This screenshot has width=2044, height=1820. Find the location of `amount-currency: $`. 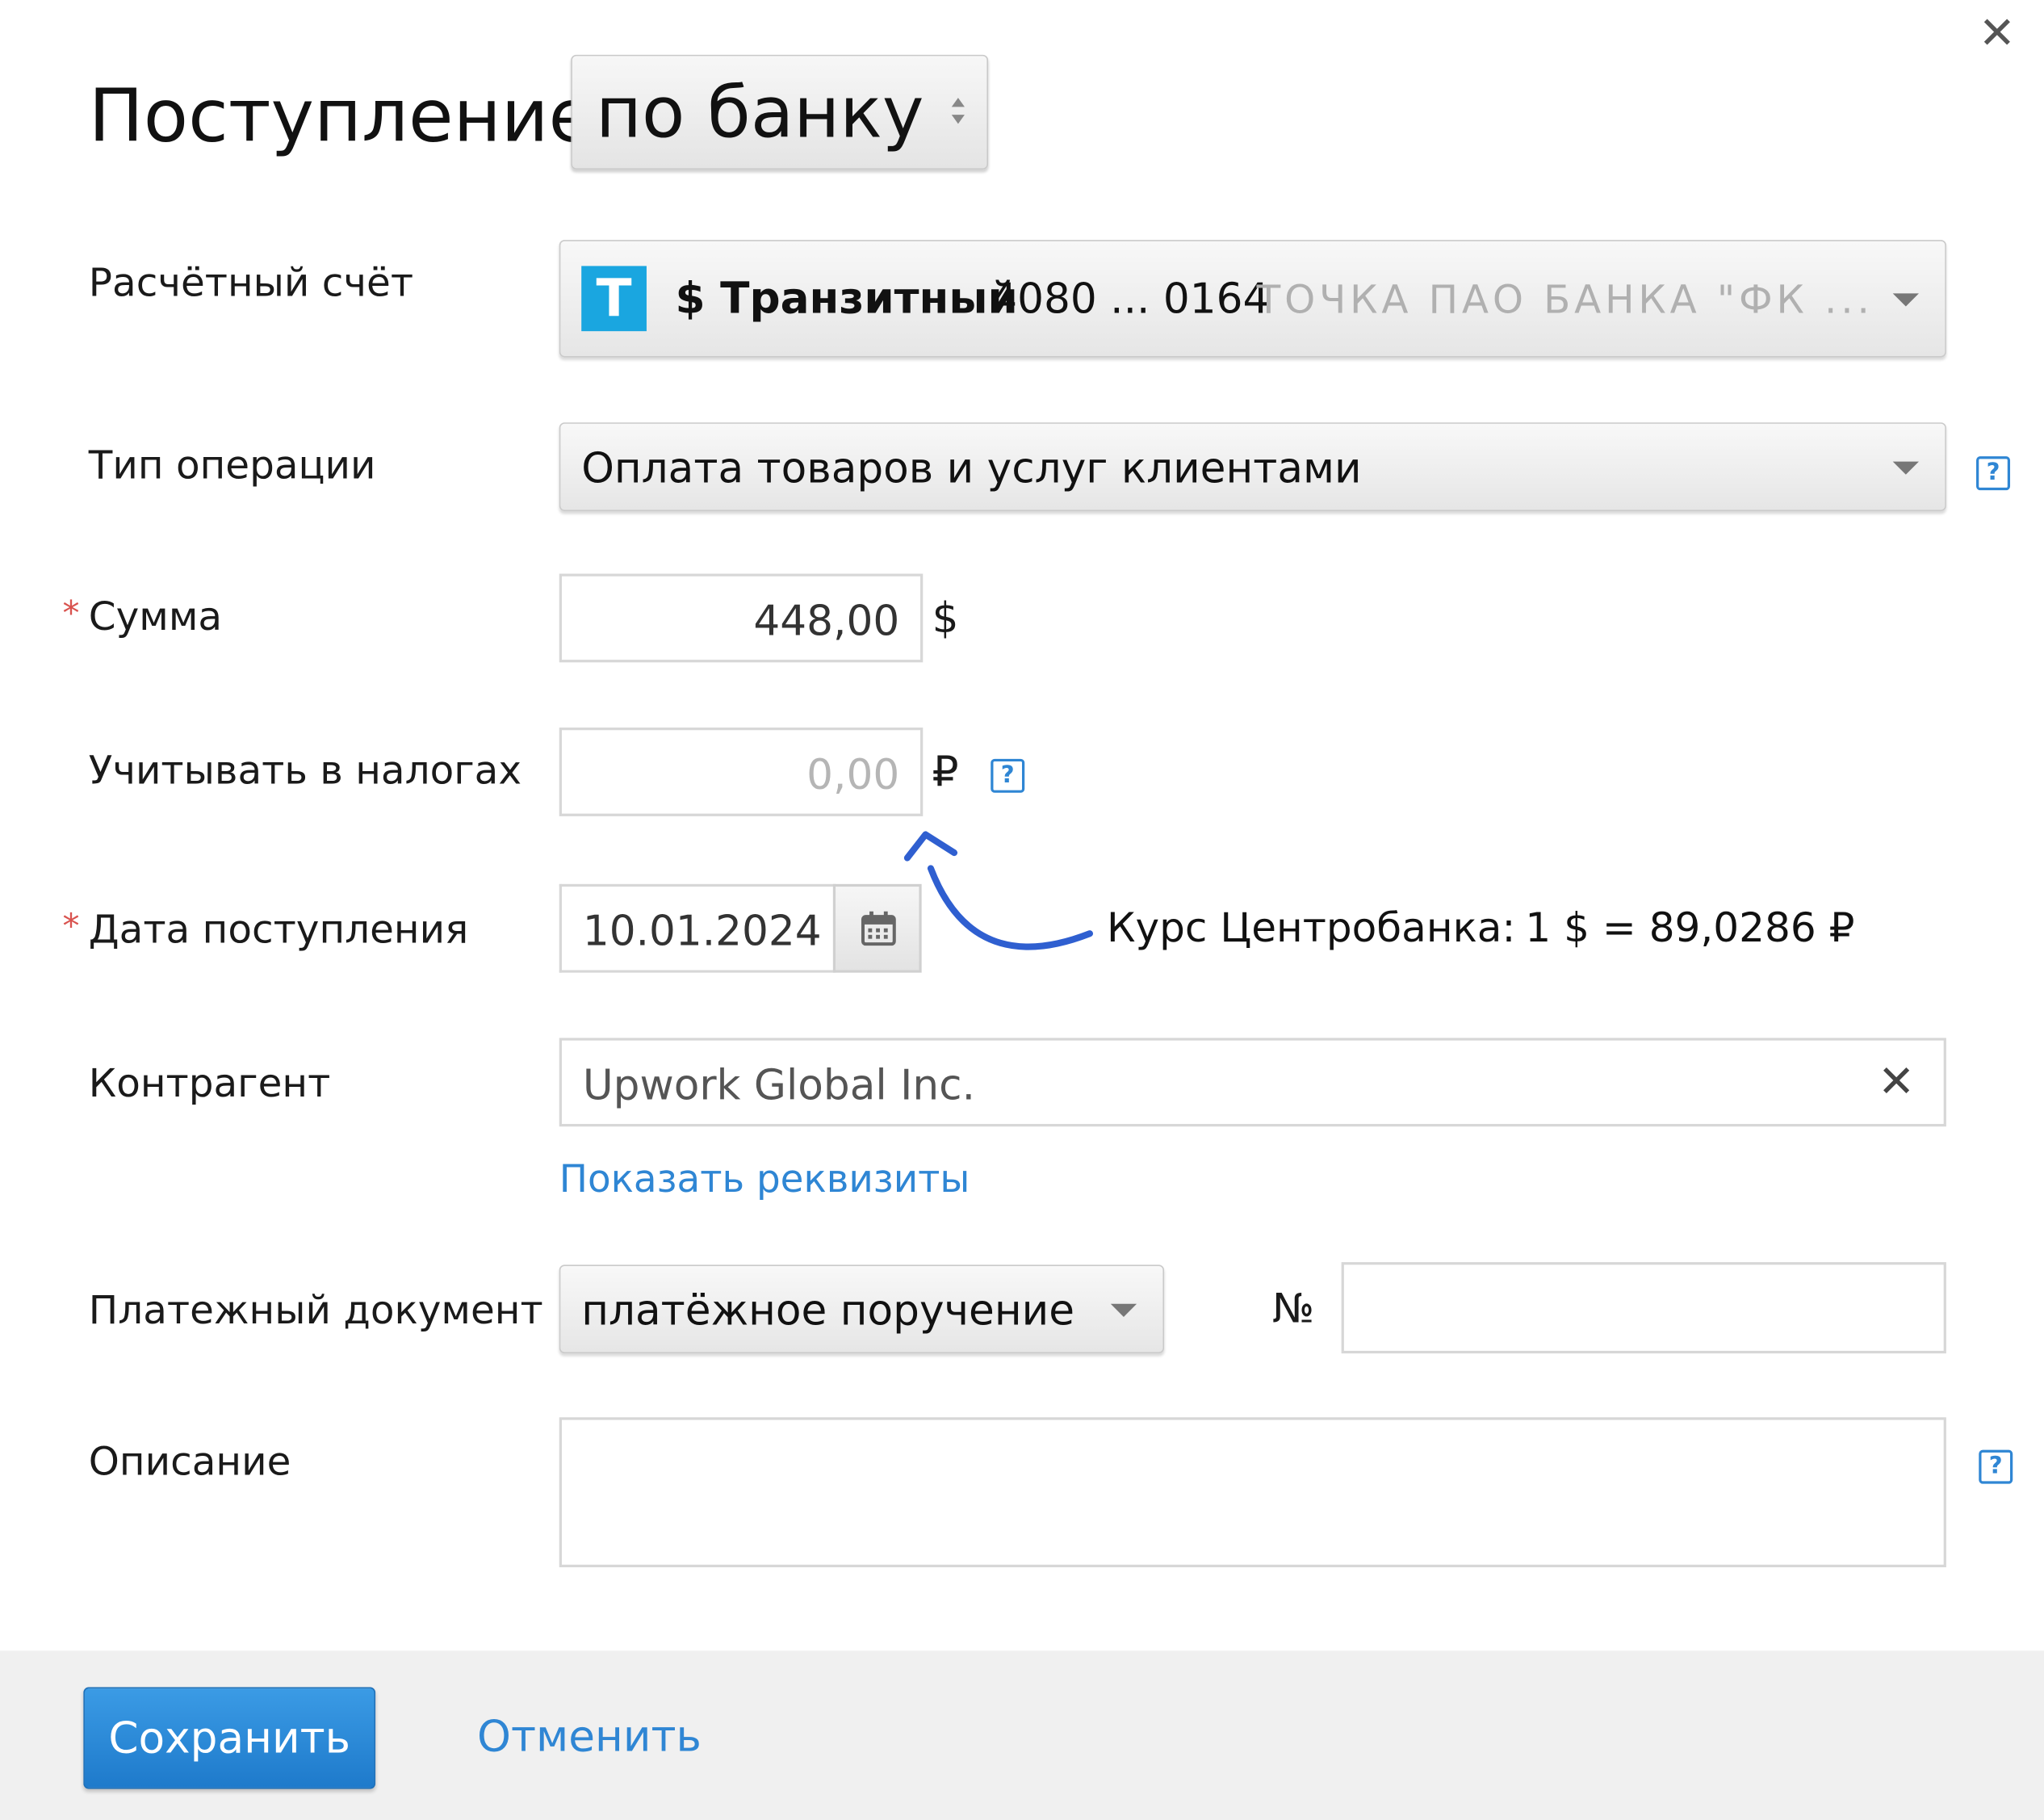

amount-currency: $ is located at coordinates (945, 618).